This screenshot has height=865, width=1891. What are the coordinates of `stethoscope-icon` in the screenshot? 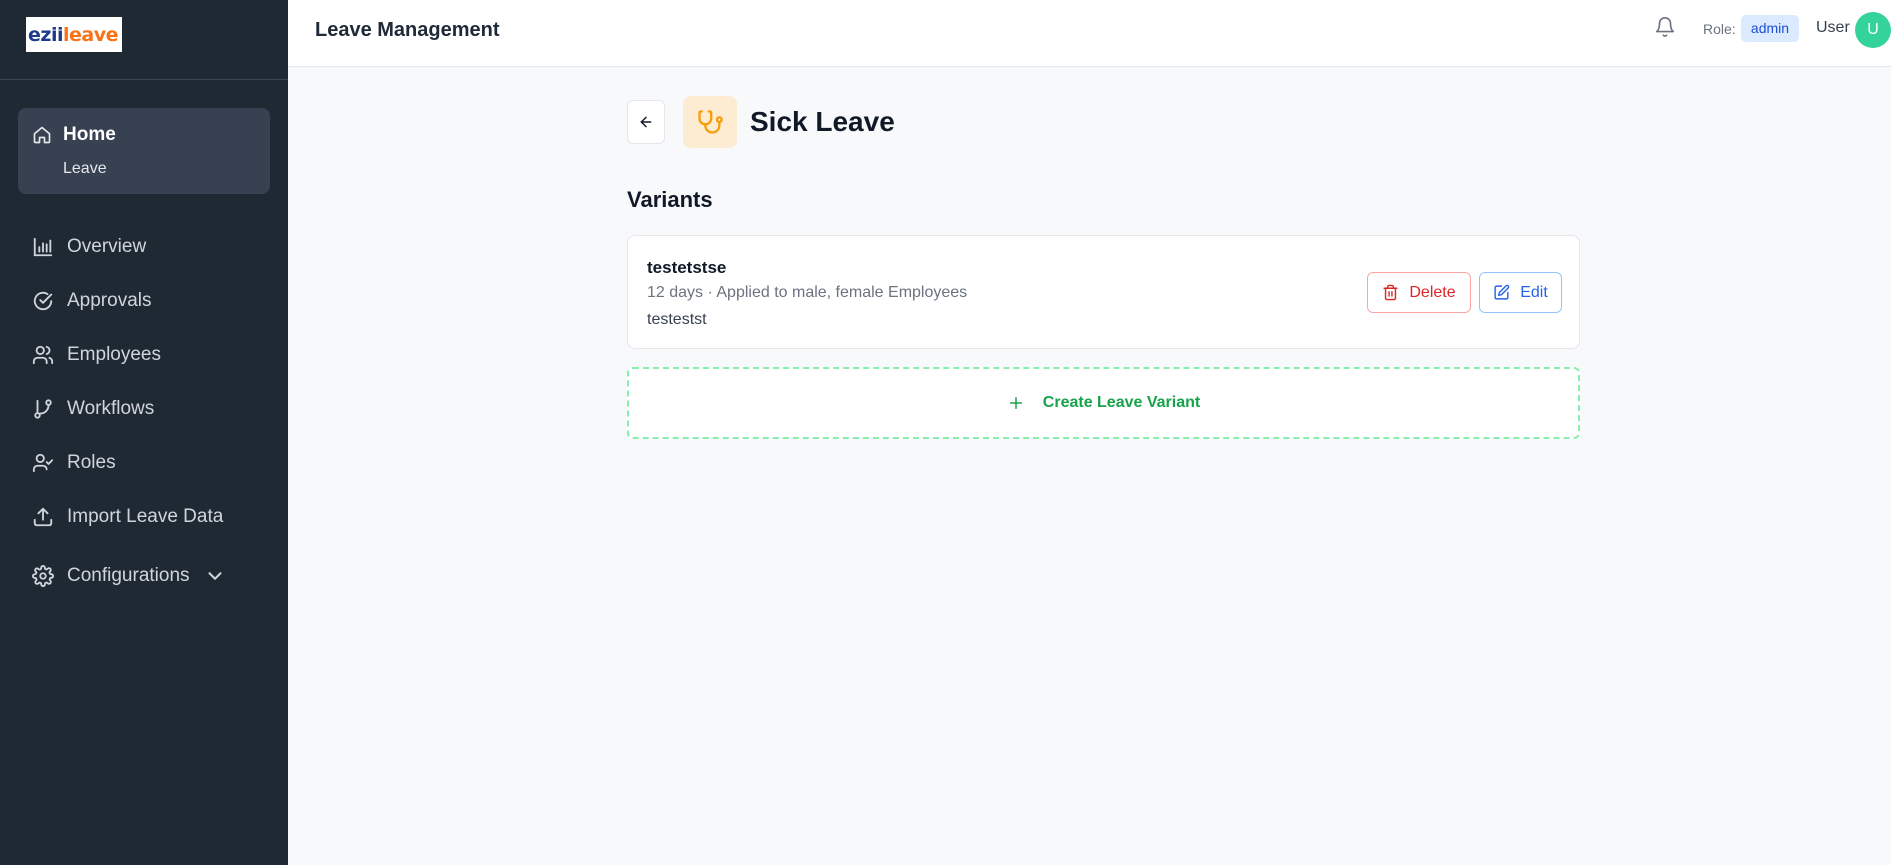 It's located at (710, 122).